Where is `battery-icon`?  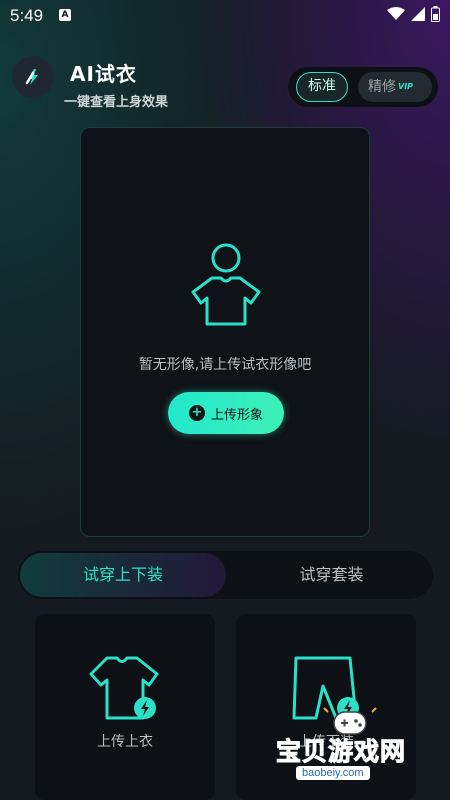 battery-icon is located at coordinates (435, 14).